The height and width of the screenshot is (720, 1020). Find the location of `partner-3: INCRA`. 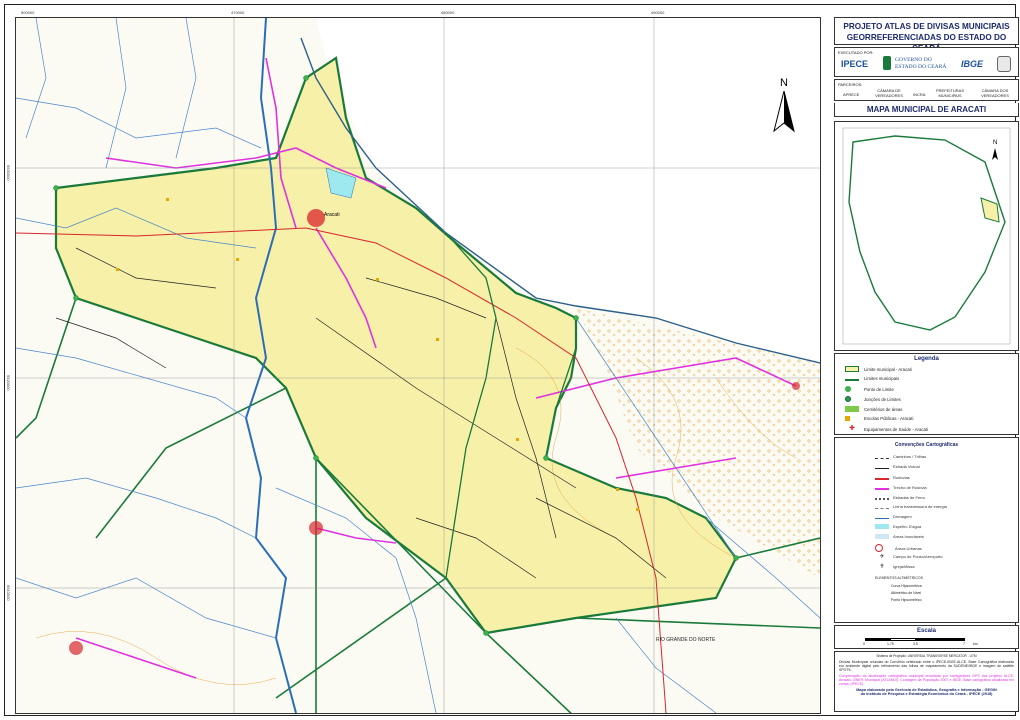

partner-3: INCRA is located at coordinates (919, 94).